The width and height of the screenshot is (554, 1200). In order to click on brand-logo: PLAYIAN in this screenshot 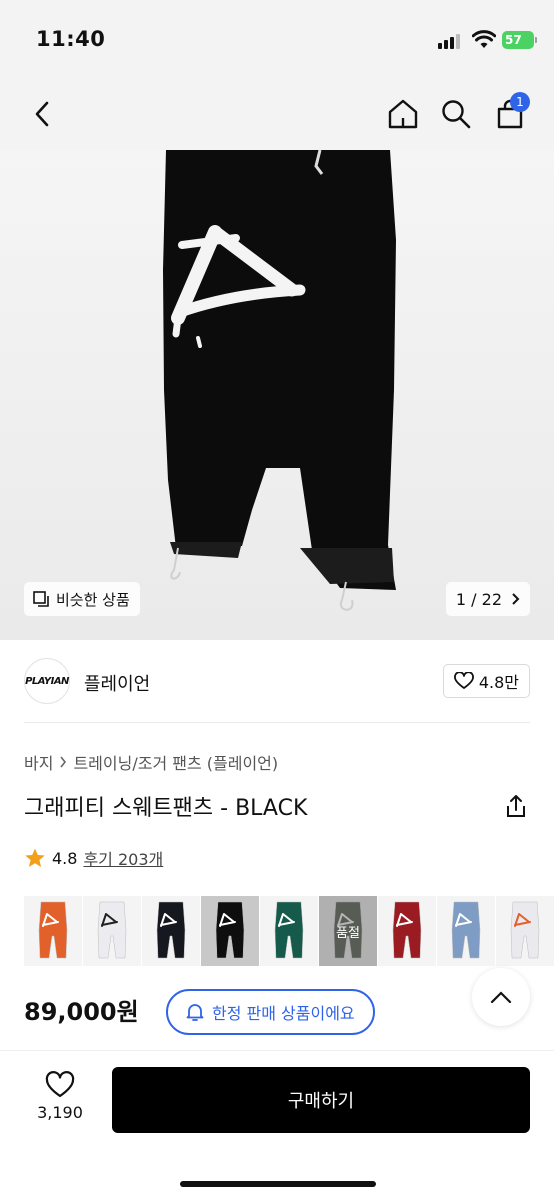, I will do `click(47, 681)`.